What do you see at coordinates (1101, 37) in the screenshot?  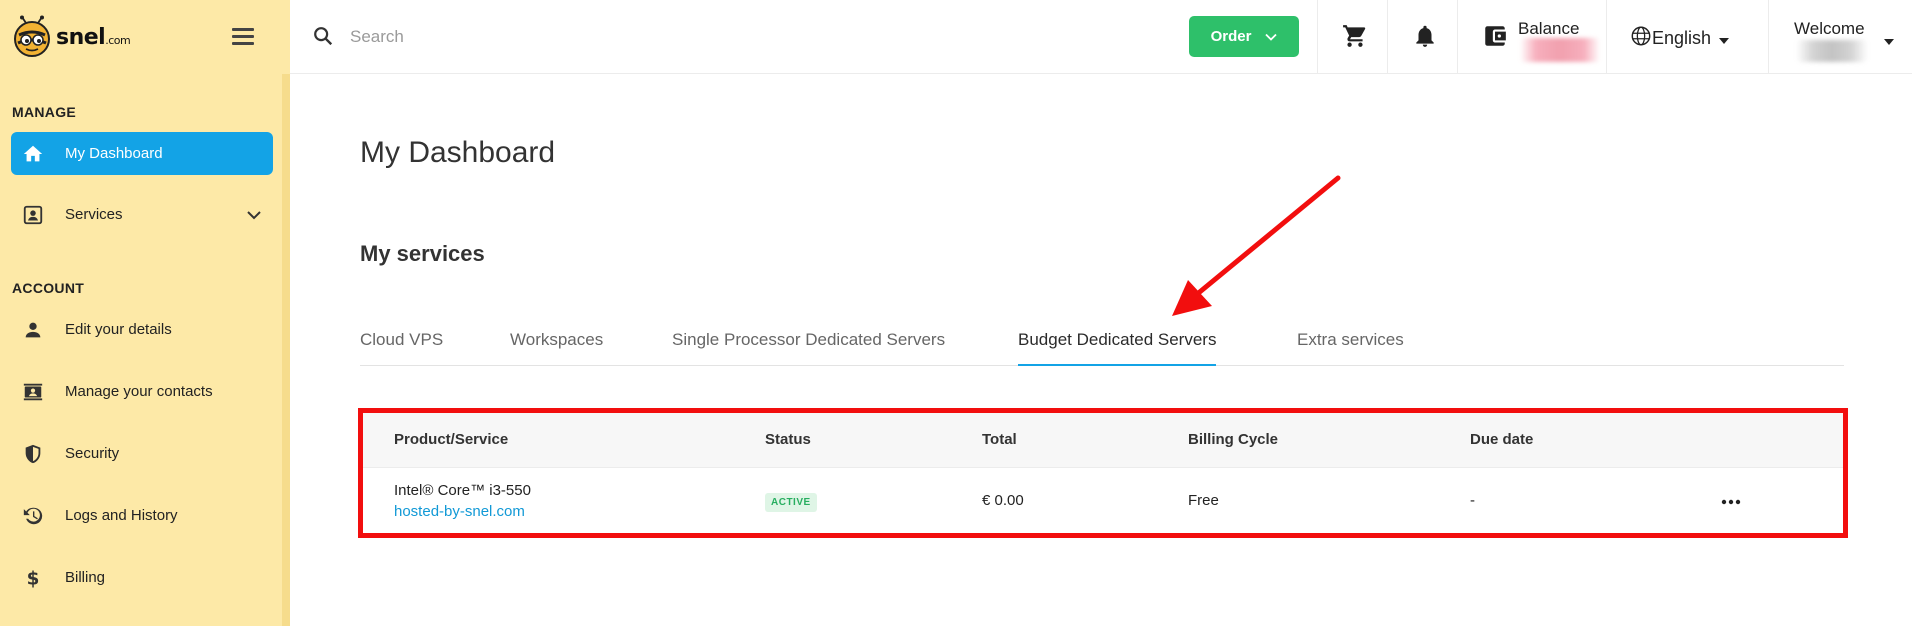 I see `top-header: Order Balance English Welcome` at bounding box center [1101, 37].